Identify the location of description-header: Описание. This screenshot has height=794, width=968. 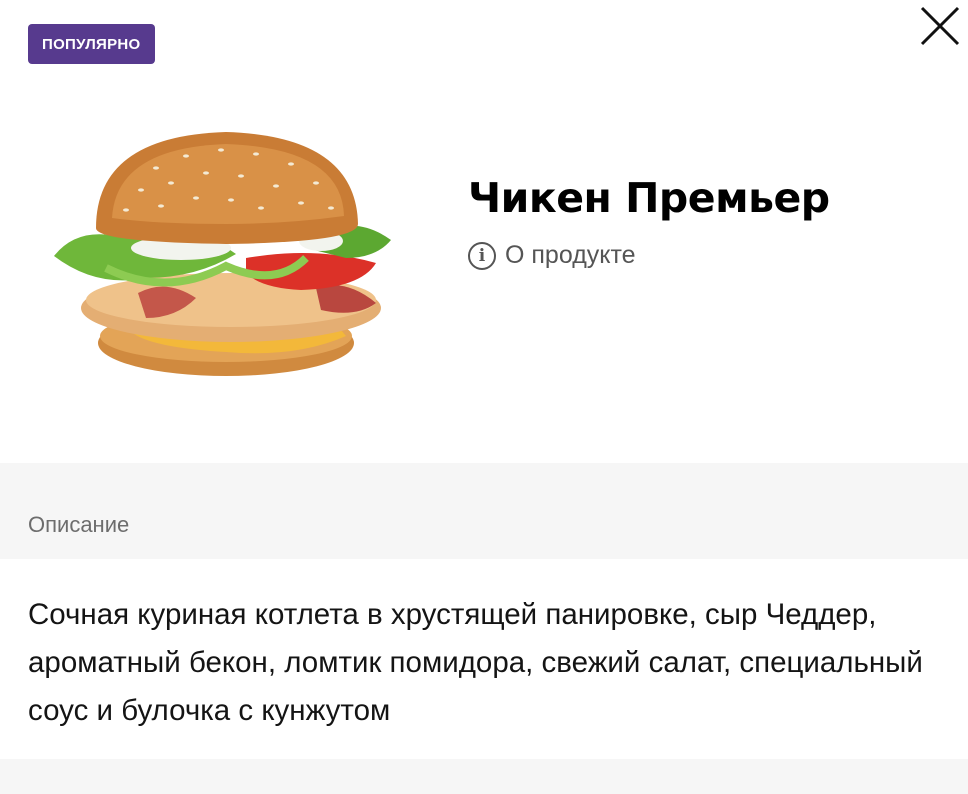
(484, 511).